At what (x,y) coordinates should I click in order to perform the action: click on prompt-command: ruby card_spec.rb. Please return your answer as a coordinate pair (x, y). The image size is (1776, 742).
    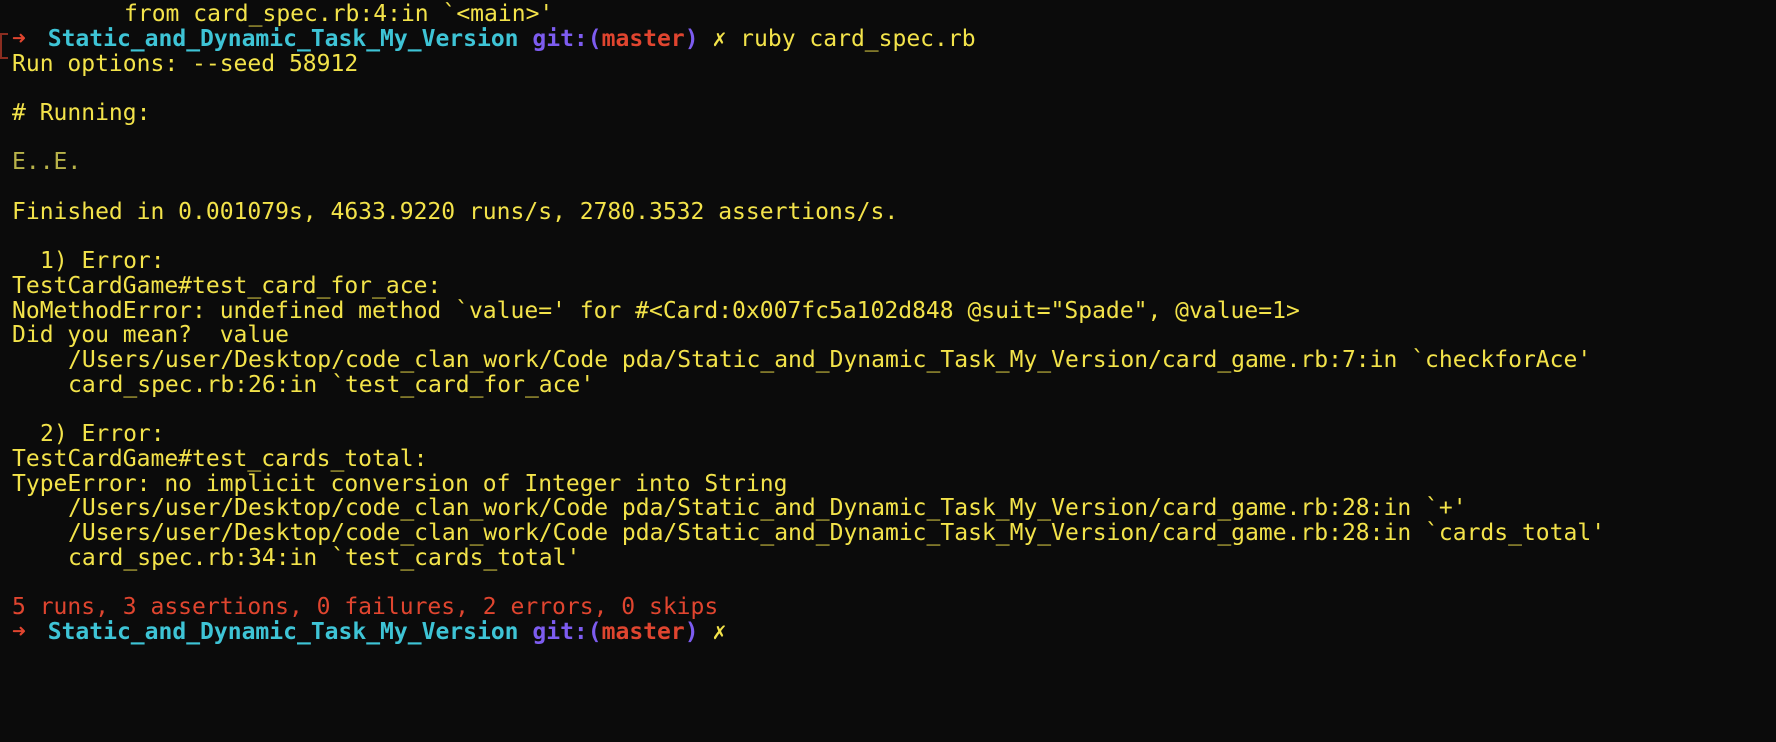
    Looking at the image, I should click on (858, 39).